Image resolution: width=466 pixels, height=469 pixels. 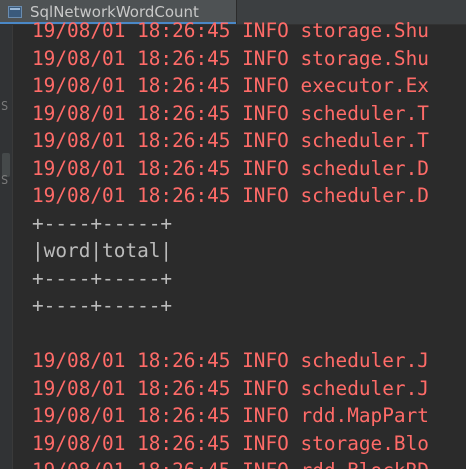 I want to click on log-line: 19/08/01 18:26:45 INFO rdd.MapPart, so click(x=230, y=415).